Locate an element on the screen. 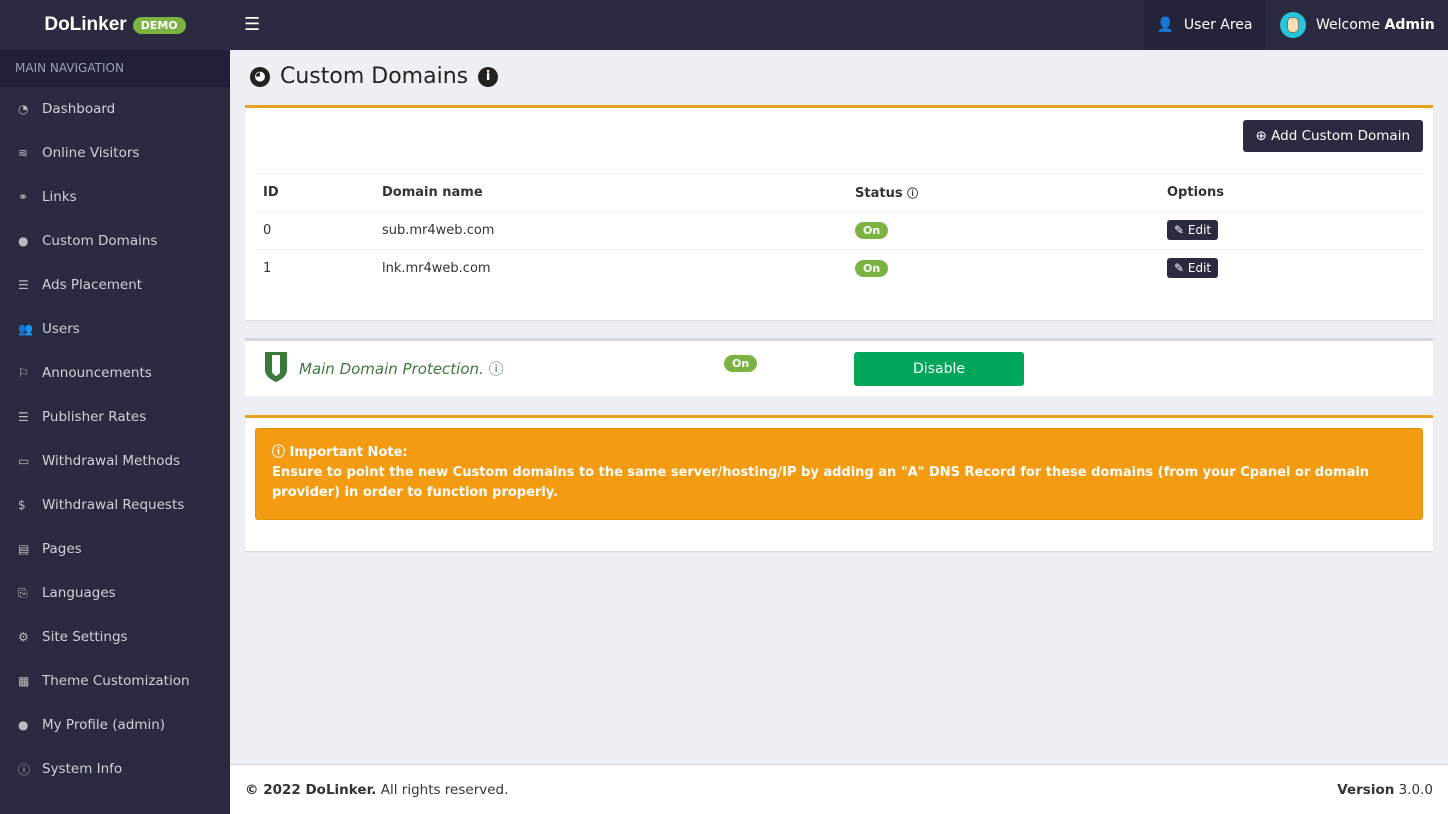 The height and width of the screenshot is (814, 1448). disable-button: Disable is located at coordinates (939, 369).